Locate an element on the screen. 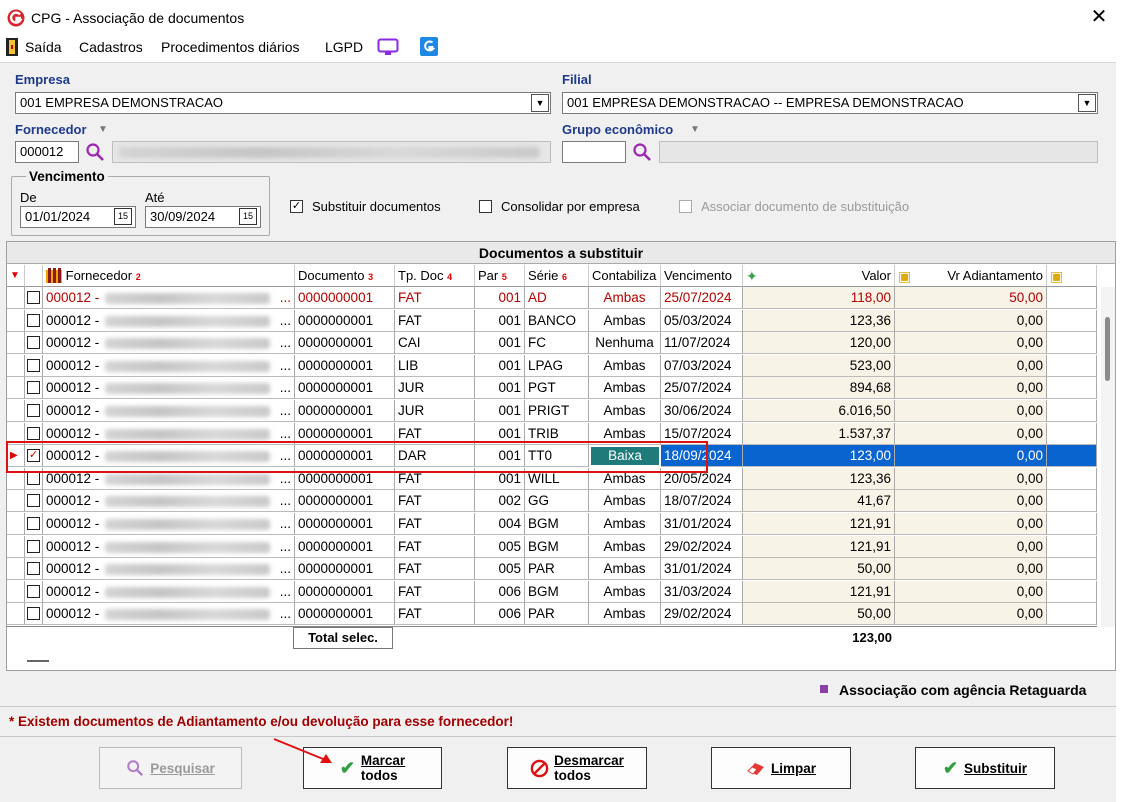 The image size is (1122, 802). empresa-select: 001 EMPRESA DEMONSTRACAO ▼ is located at coordinates (283, 103).